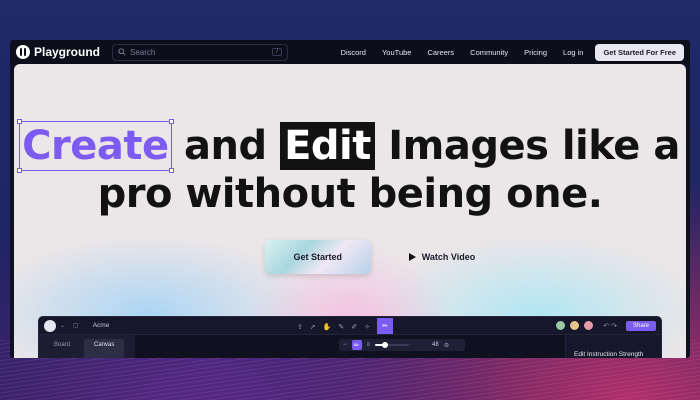  I want to click on brush-size-slider, so click(392, 345).